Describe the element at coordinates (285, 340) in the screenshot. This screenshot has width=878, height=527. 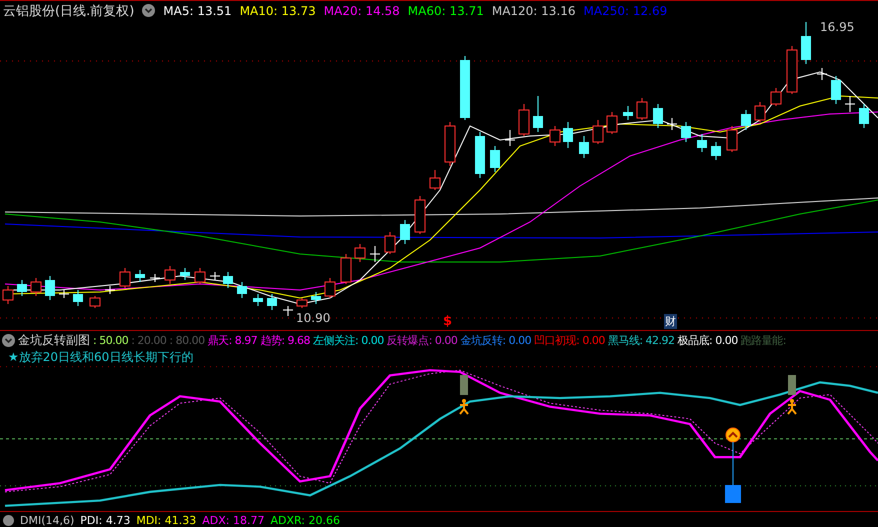
I see `indicator-value: 趋势: 9.68` at that location.